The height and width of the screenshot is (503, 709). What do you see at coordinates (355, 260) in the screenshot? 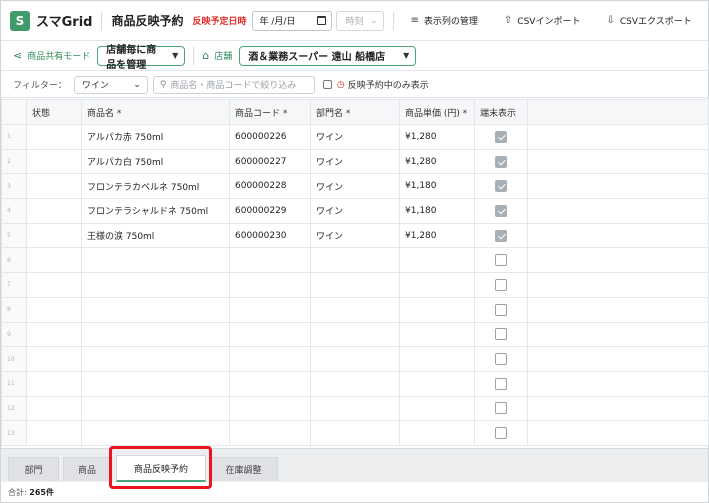
I see `table-row: 6` at bounding box center [355, 260].